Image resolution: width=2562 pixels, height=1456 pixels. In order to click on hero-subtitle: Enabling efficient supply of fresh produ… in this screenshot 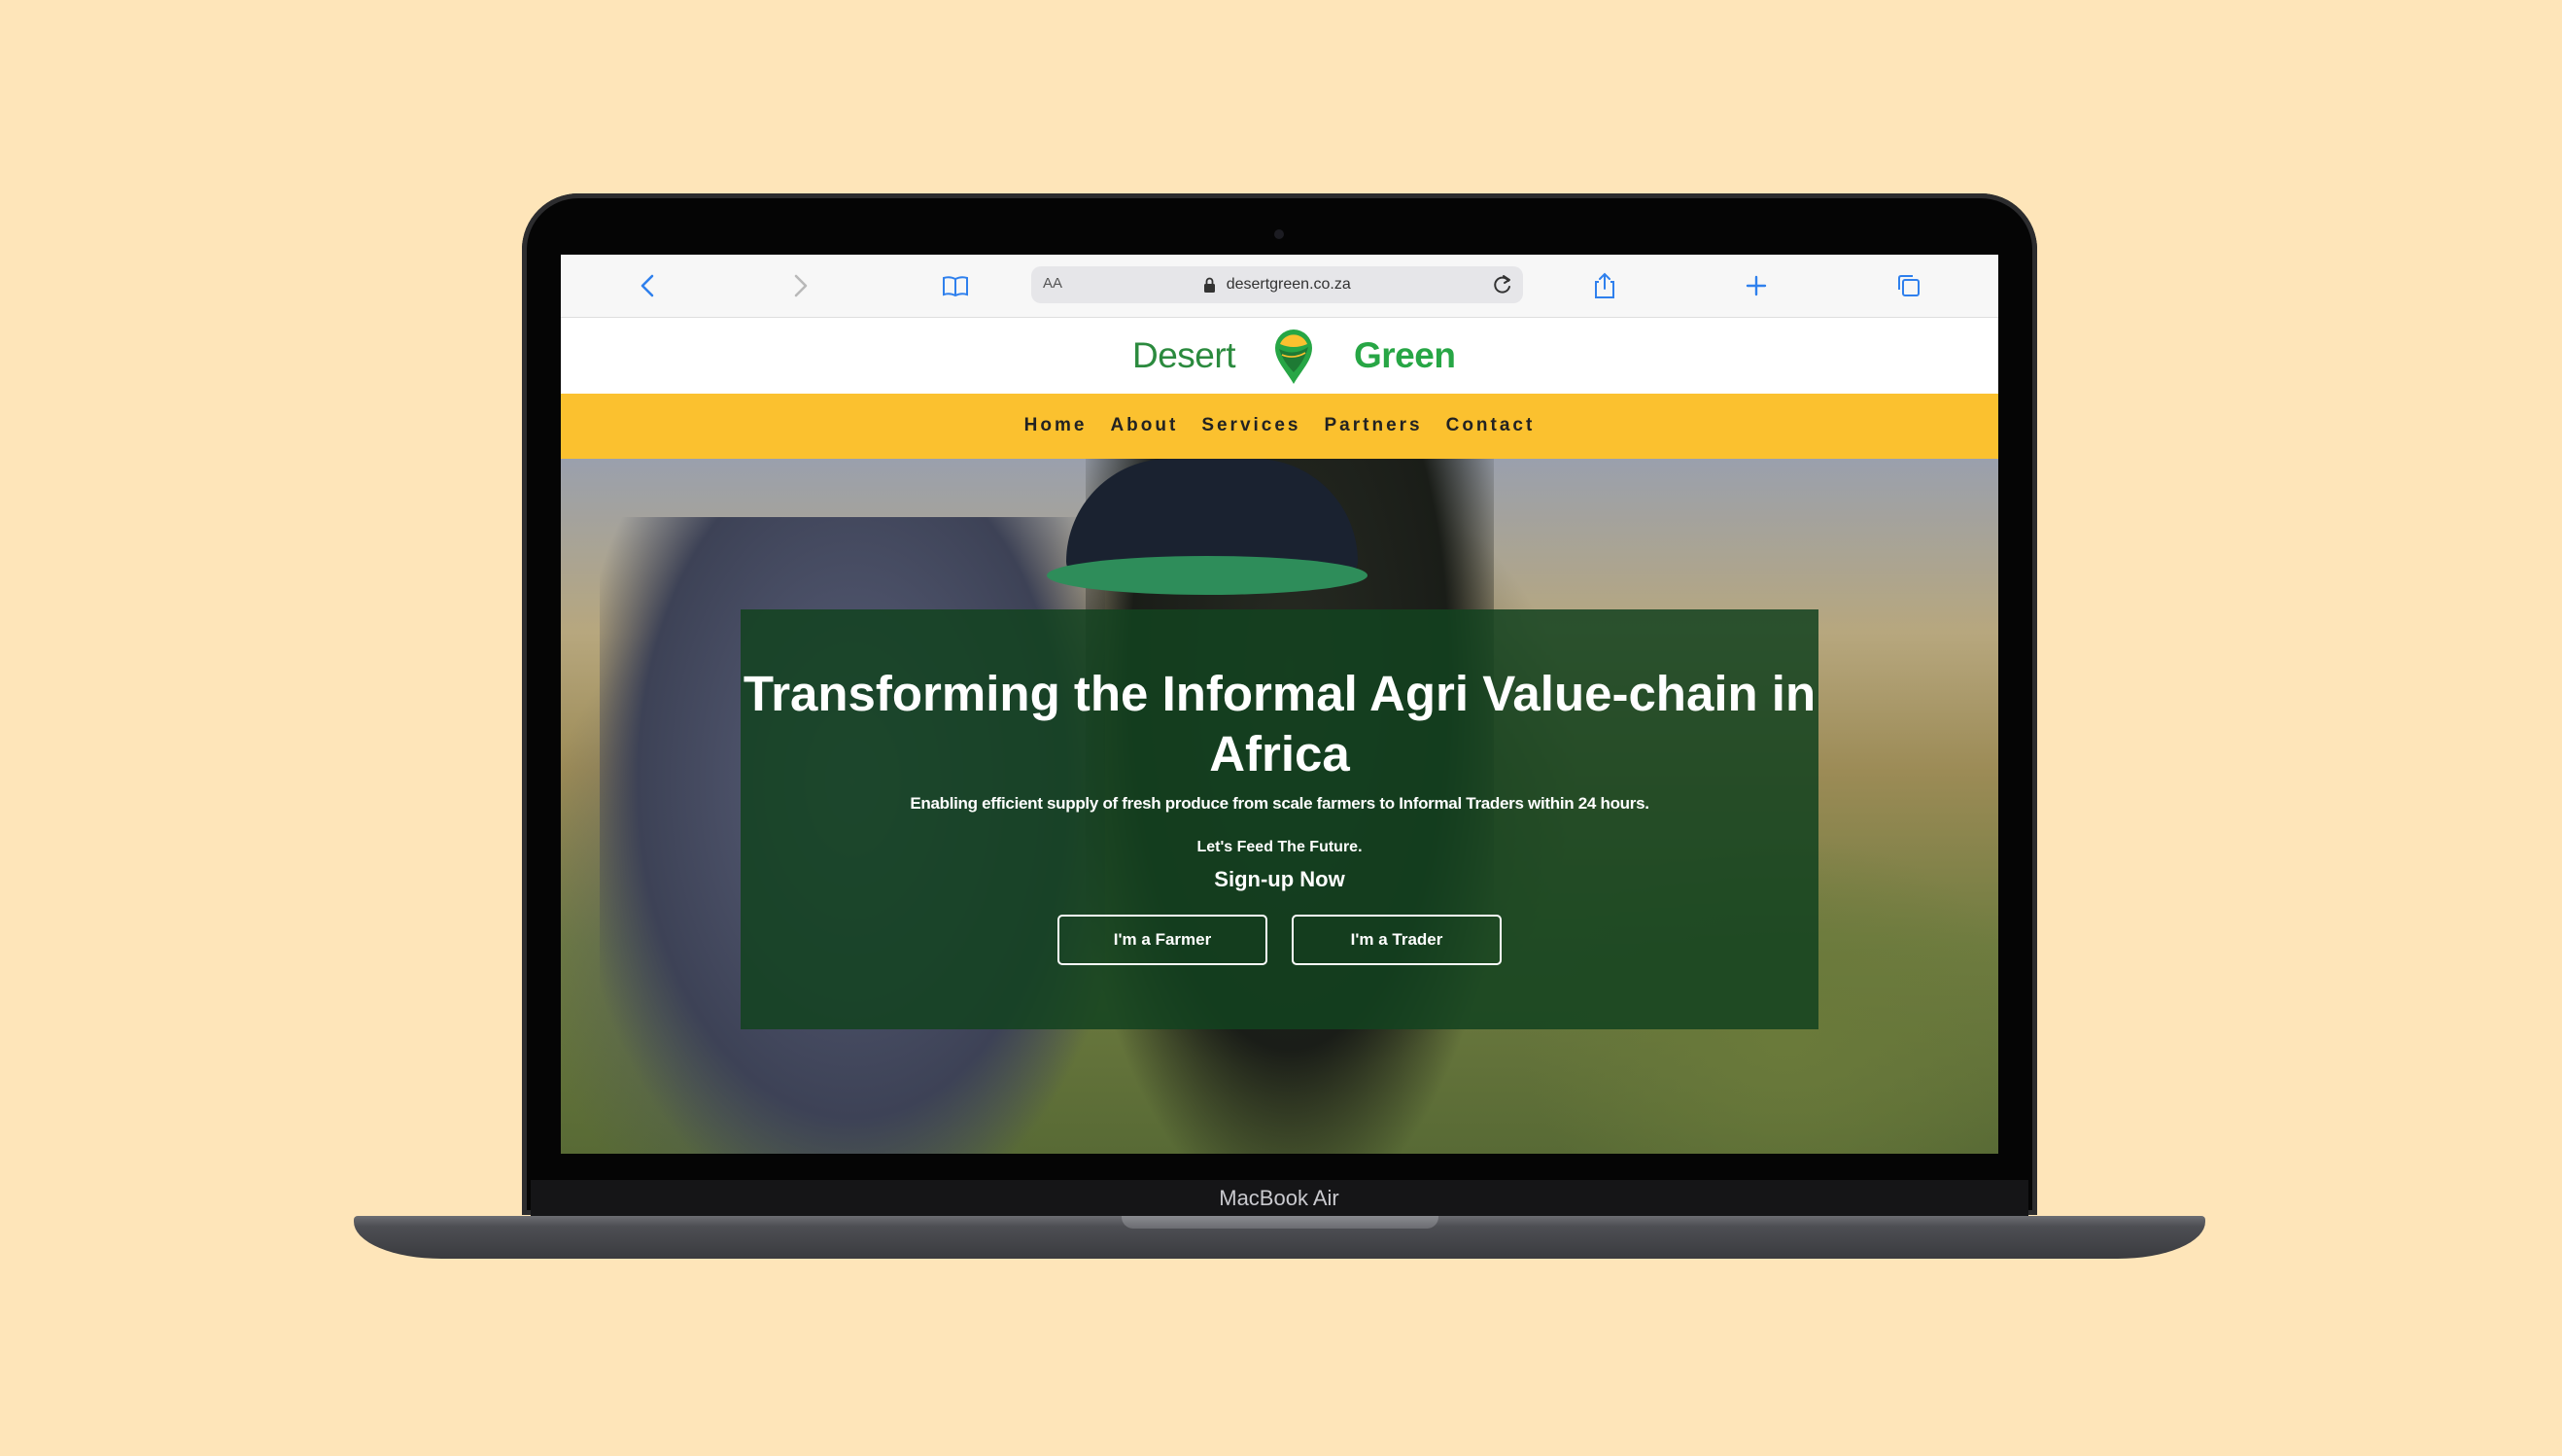, I will do `click(1280, 803)`.